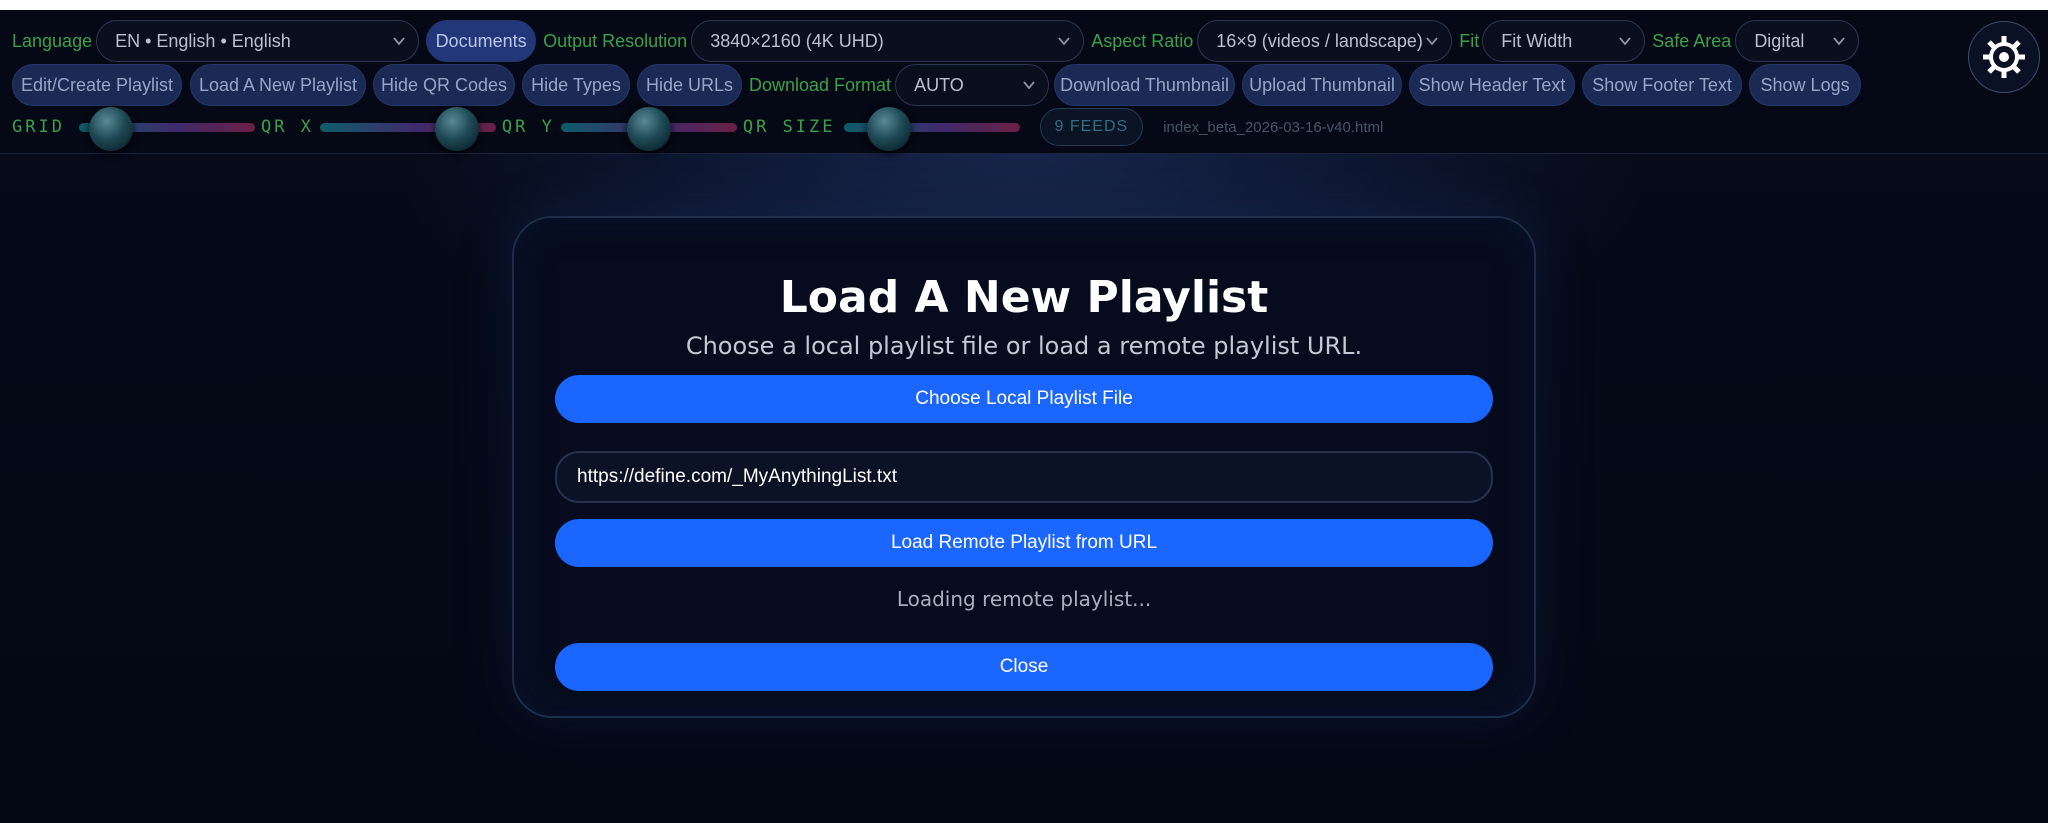  What do you see at coordinates (166, 129) in the screenshot?
I see `grid-slider` at bounding box center [166, 129].